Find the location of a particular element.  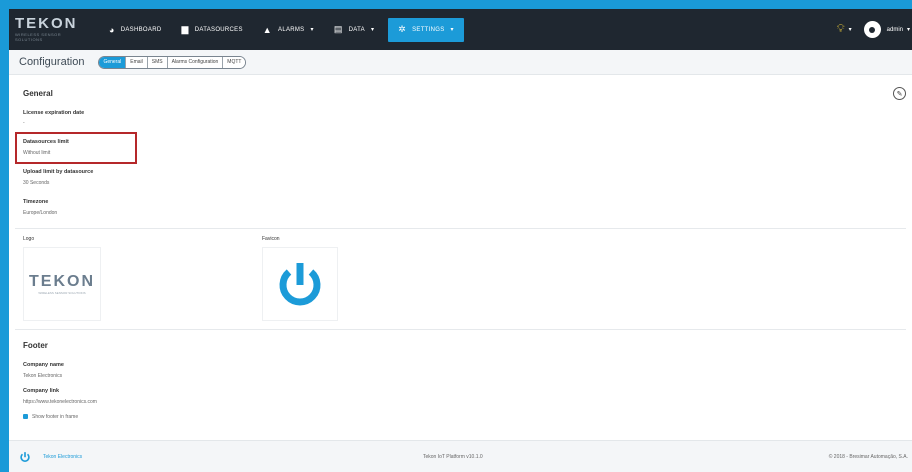

license-expiration-label: License expiration date is located at coordinates (54, 113).